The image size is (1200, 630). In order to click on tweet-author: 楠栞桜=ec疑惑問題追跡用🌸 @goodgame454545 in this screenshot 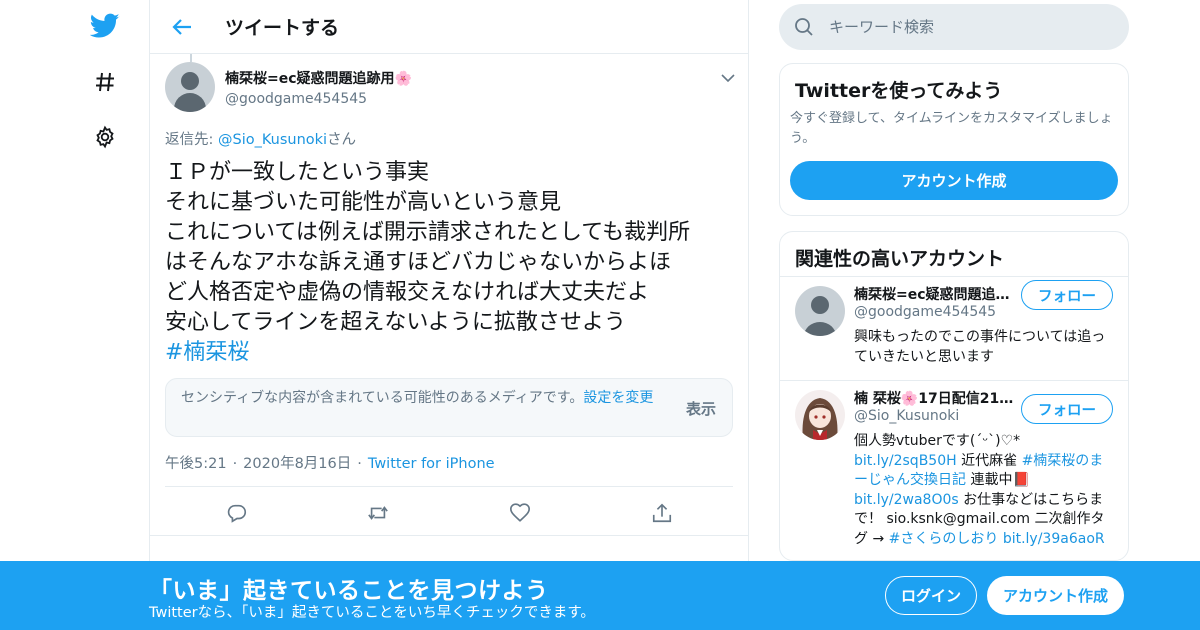, I will do `click(318, 87)`.